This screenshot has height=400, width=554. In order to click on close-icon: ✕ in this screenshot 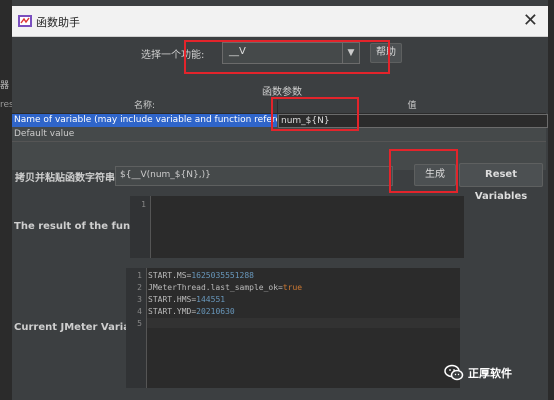, I will do `click(530, 20)`.